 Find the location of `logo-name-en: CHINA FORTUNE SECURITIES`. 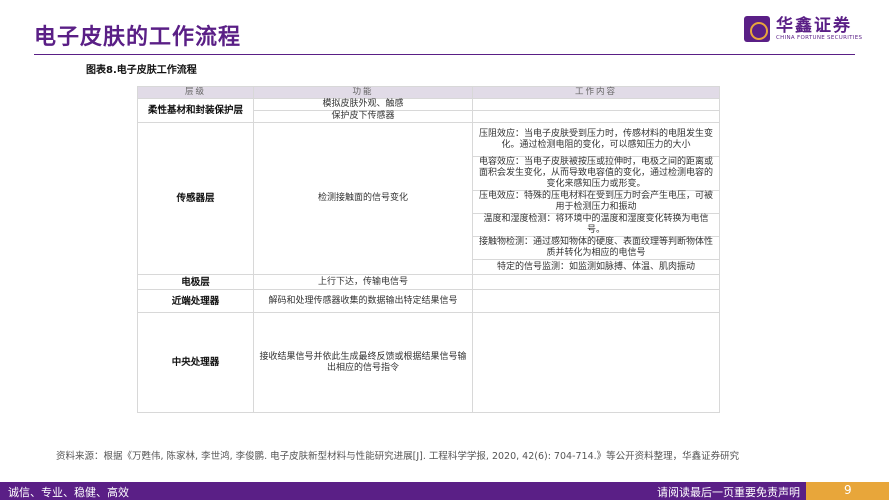

logo-name-en: CHINA FORTUNE SECURITIES is located at coordinates (819, 37).